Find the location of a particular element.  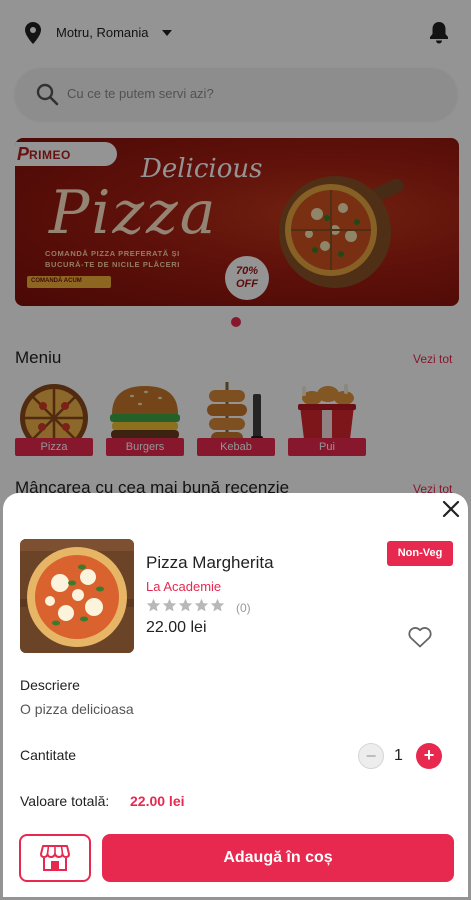

pizza-photo is located at coordinates (77, 596).